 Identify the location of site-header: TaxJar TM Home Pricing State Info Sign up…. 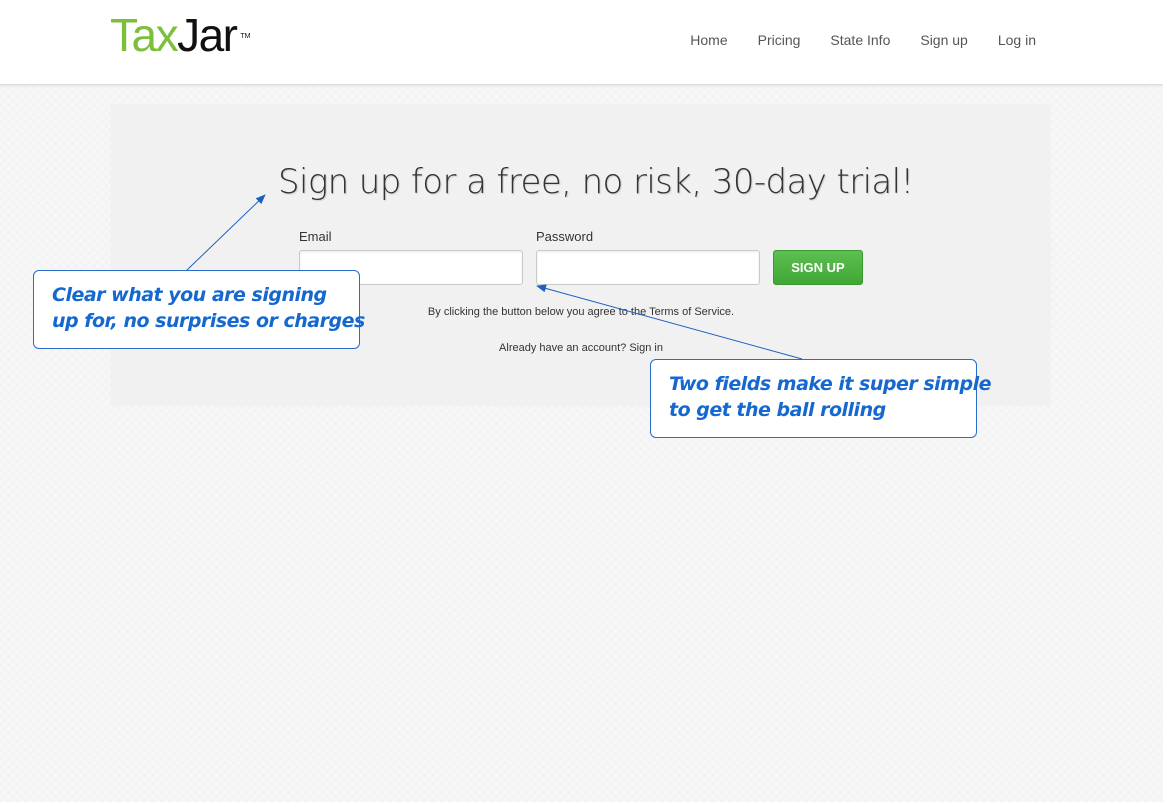
(581, 42).